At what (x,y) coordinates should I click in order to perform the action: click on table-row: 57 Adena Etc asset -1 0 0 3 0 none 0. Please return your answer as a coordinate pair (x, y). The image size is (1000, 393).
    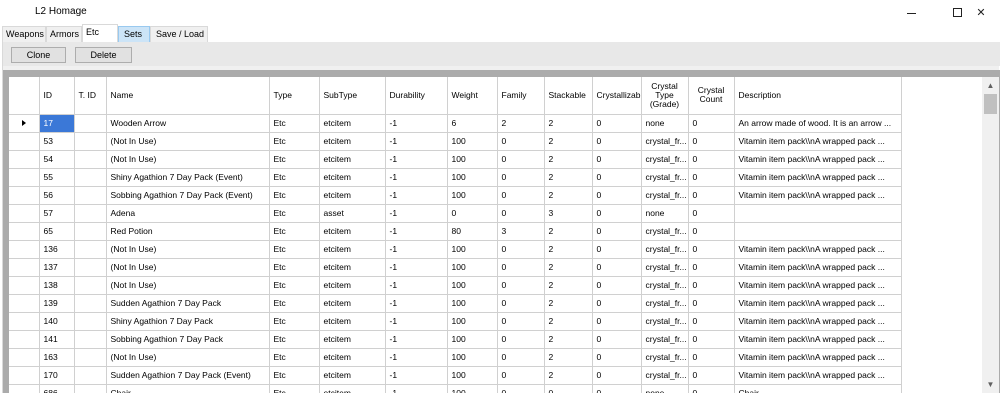
    Looking at the image, I should click on (455, 213).